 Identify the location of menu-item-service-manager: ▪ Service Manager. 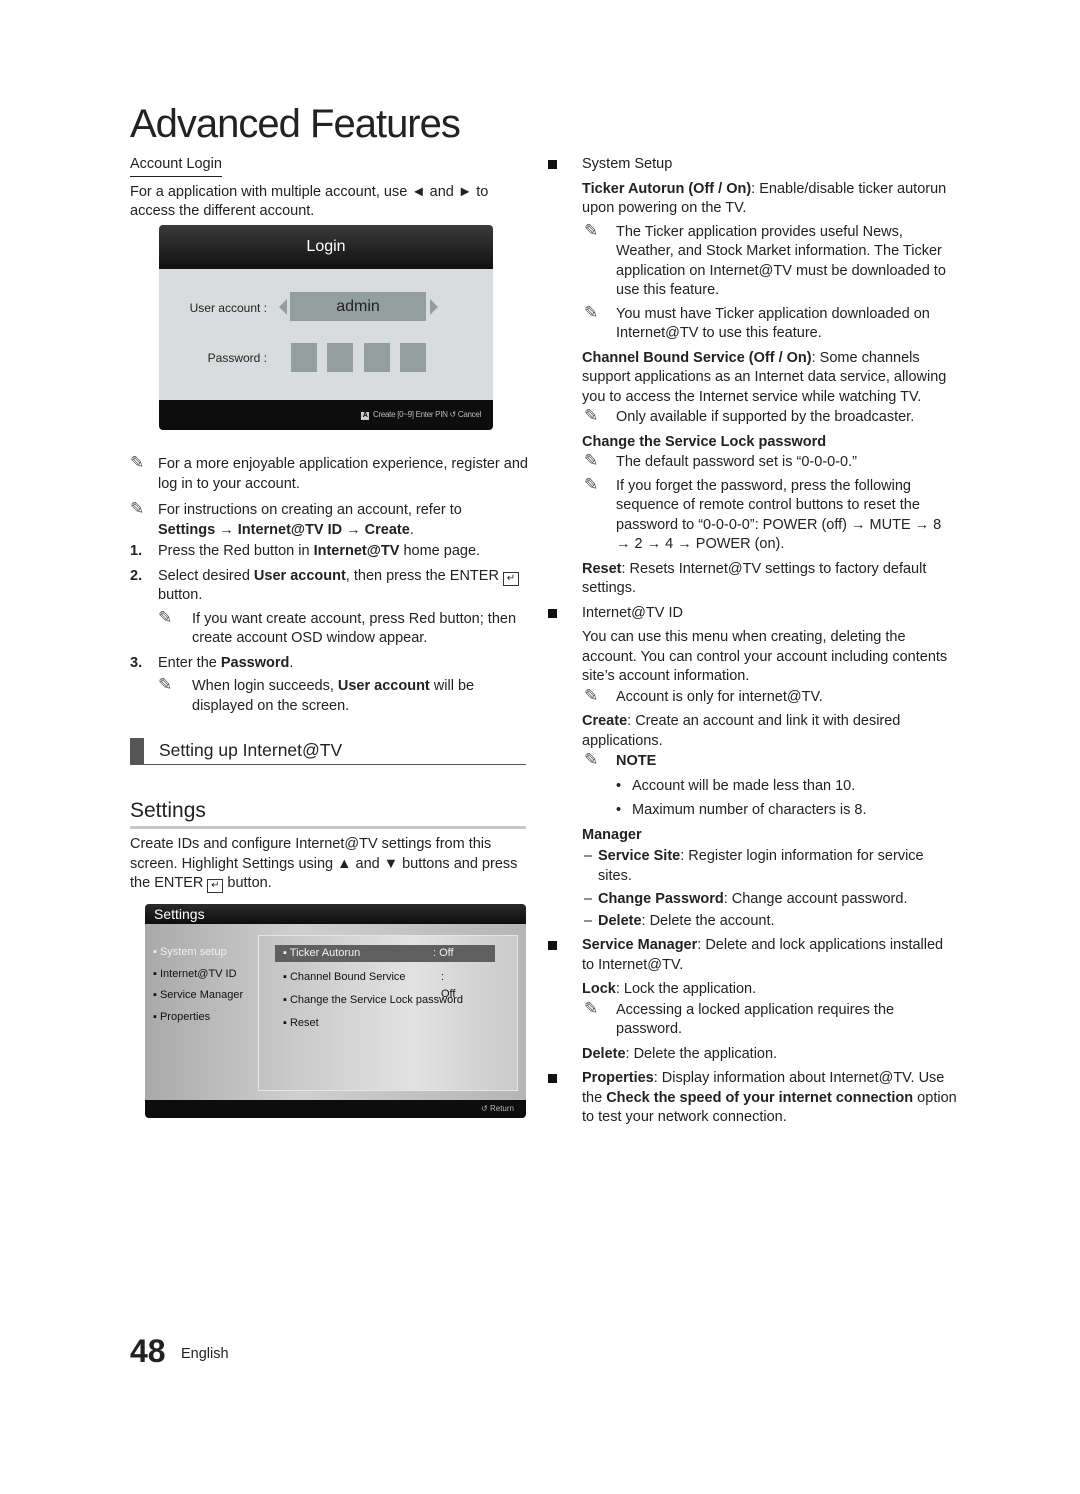
(198, 996).